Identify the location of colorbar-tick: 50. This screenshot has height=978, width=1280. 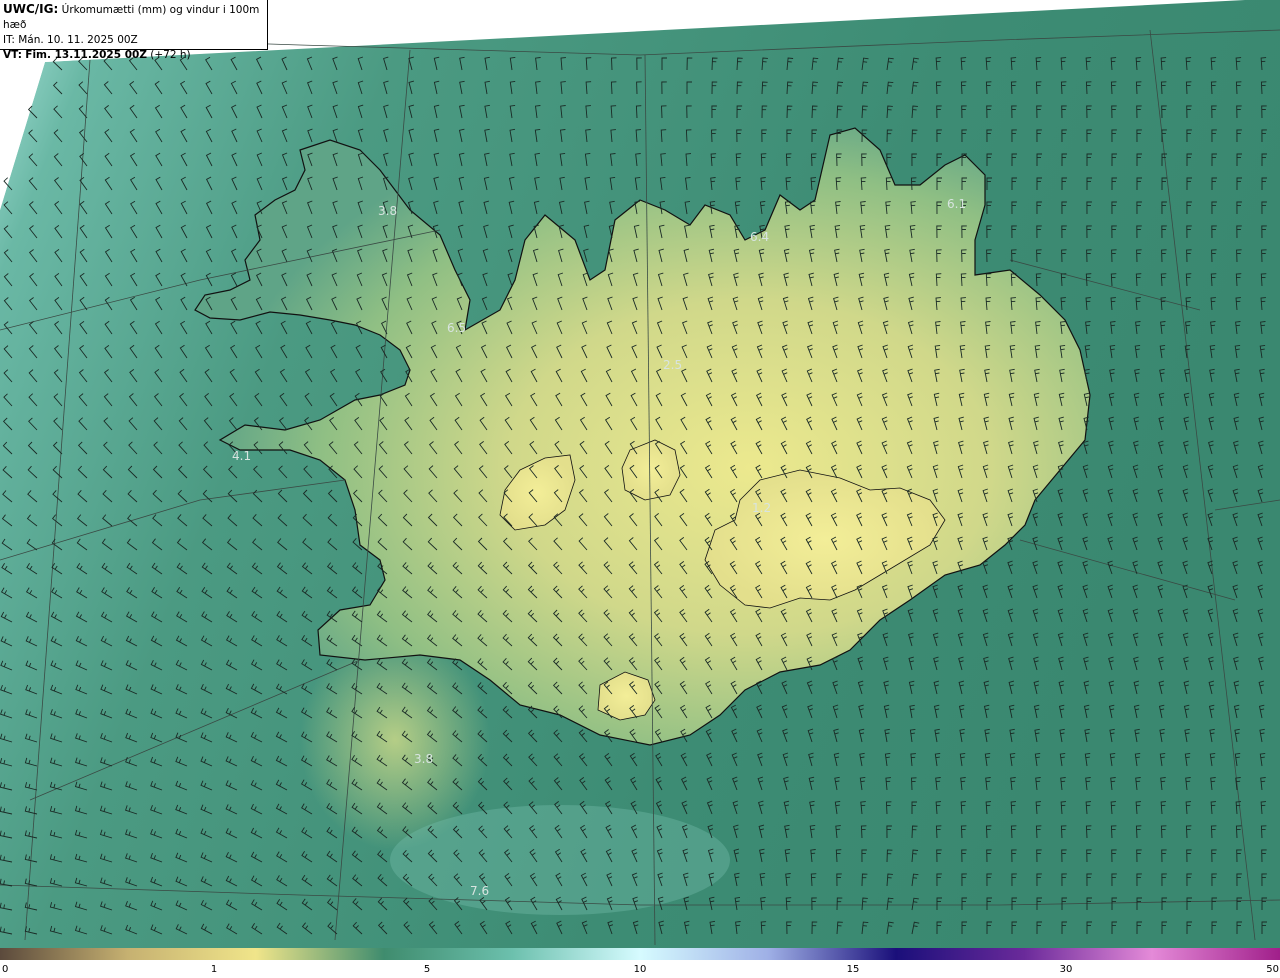
(1272, 969).